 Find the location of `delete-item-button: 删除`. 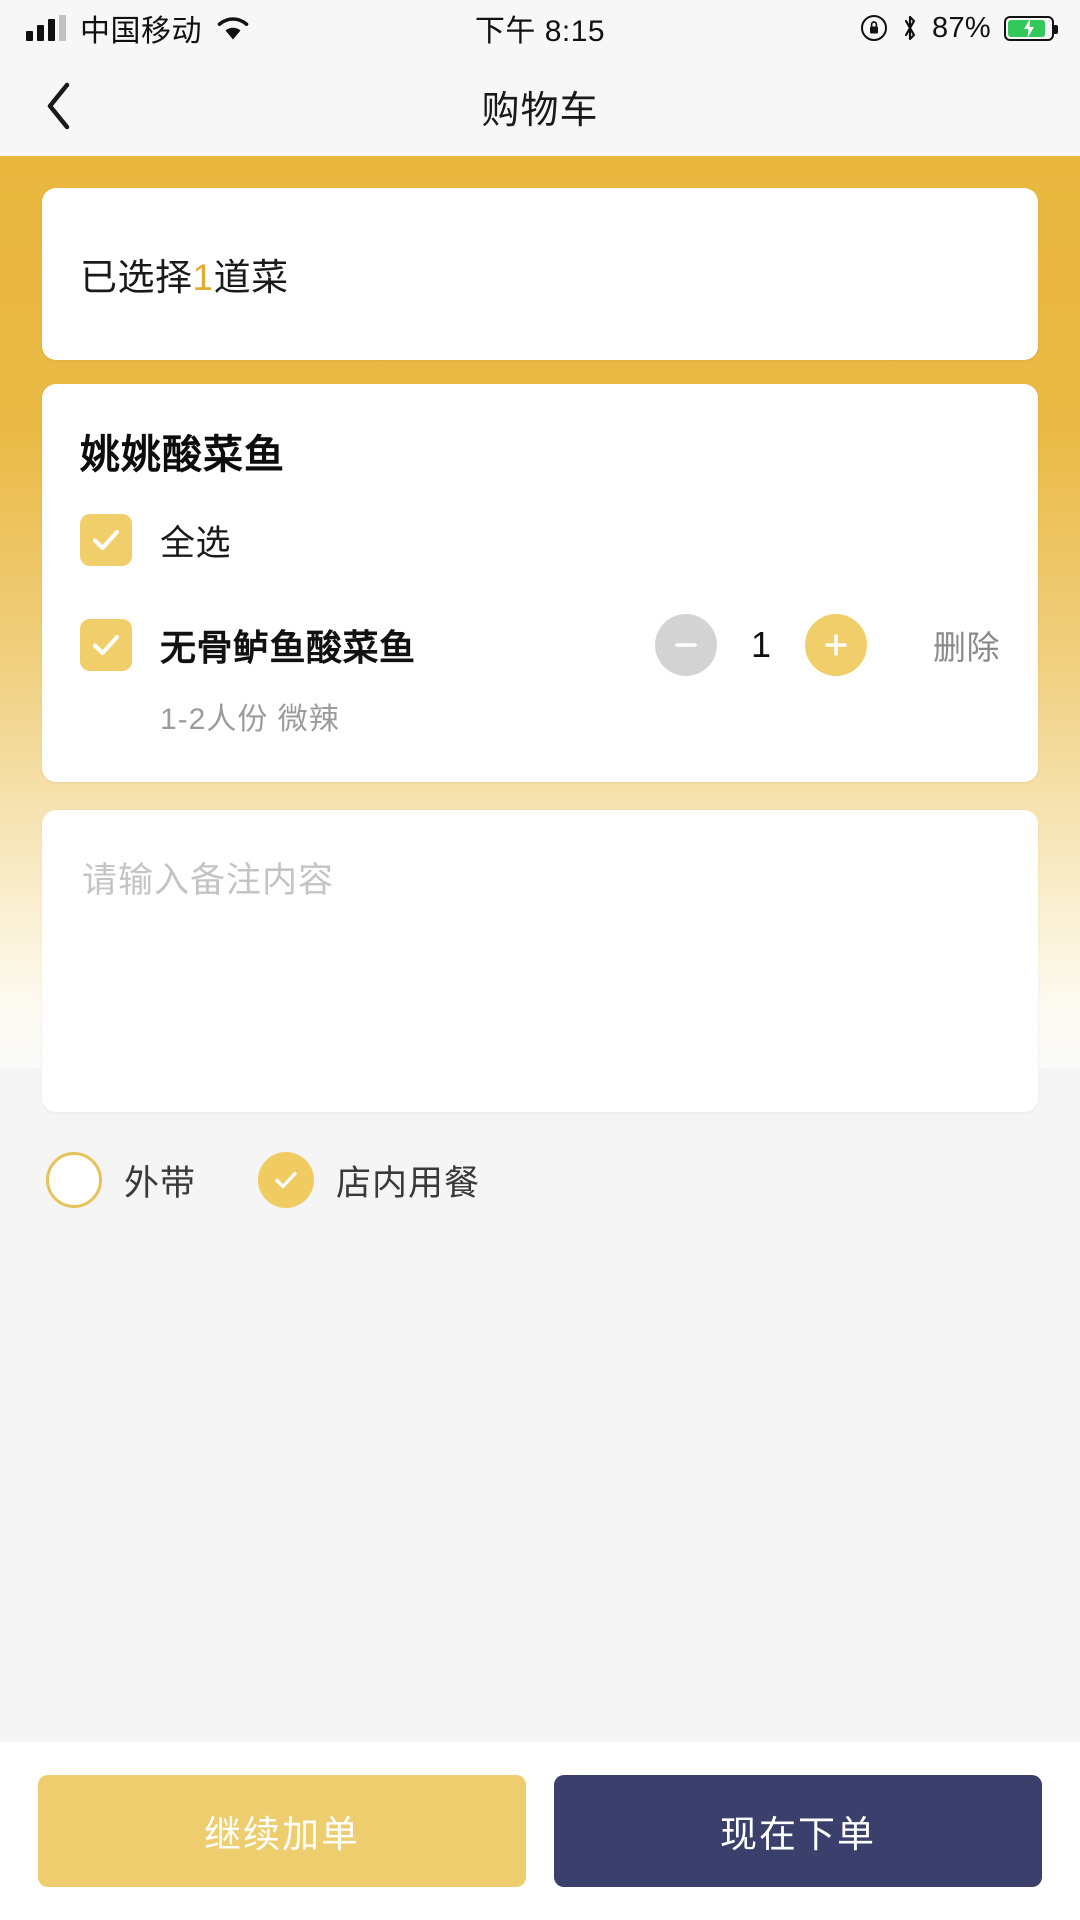

delete-item-button: 删除 is located at coordinates (966, 645).